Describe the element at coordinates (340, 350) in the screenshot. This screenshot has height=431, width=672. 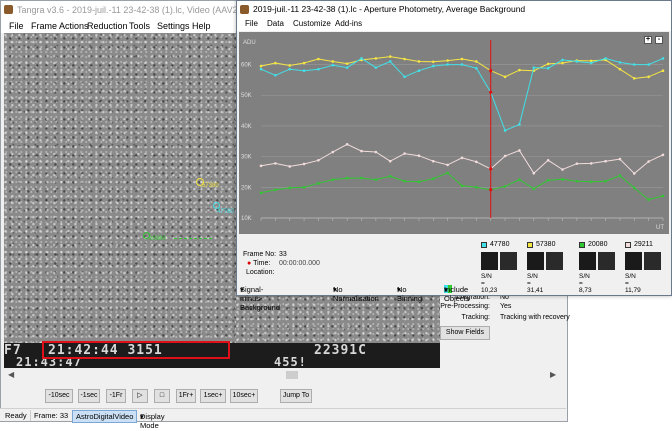
I see `osd-frame-counter: 22391C` at that location.